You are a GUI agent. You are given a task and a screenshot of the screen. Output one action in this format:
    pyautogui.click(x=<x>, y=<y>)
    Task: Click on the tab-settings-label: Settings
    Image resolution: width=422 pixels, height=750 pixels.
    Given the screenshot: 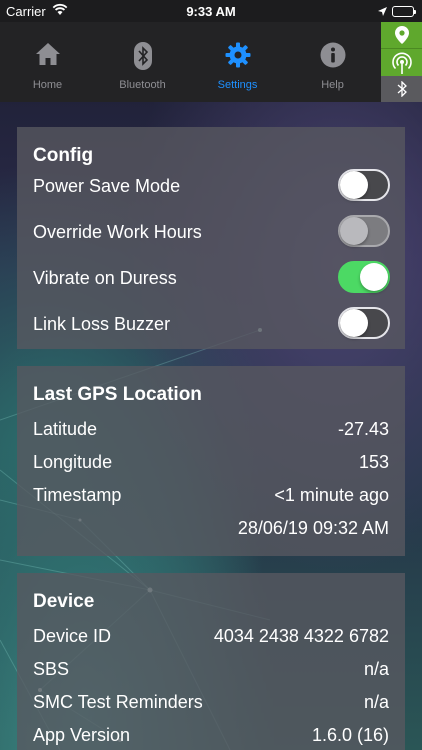 What is the action you would take?
    pyautogui.click(x=237, y=85)
    